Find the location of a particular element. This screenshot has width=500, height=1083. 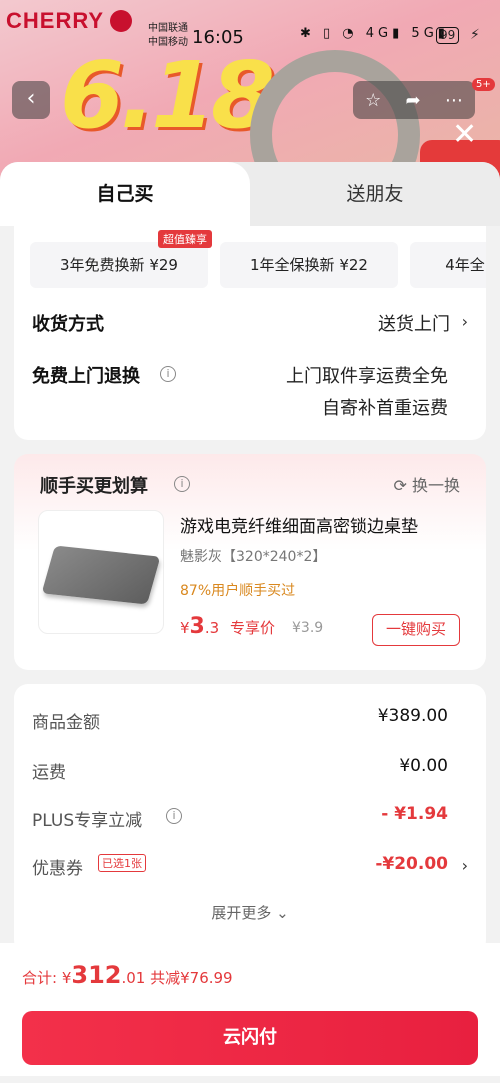

tab-self-buy: 自己买 is located at coordinates (125, 194).